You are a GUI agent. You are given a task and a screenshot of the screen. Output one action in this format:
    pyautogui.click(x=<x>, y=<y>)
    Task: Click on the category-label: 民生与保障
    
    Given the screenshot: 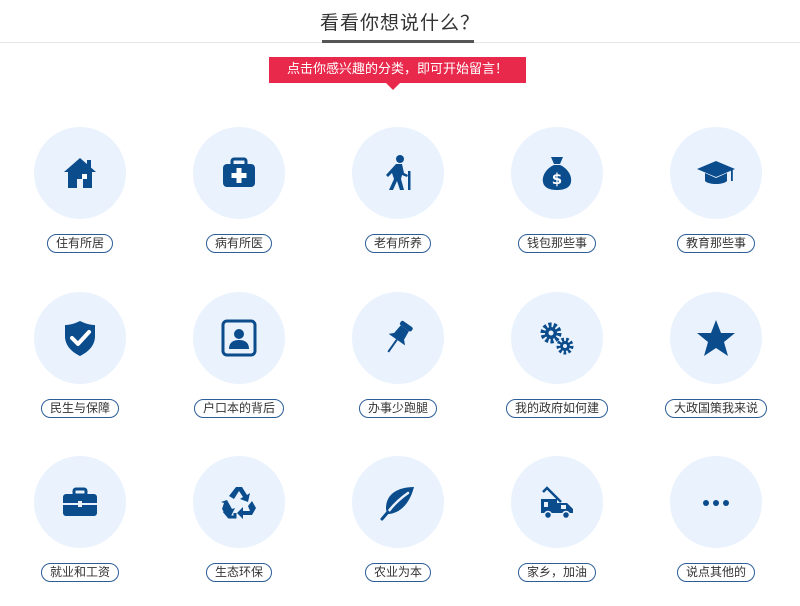 What is the action you would take?
    pyautogui.click(x=80, y=408)
    